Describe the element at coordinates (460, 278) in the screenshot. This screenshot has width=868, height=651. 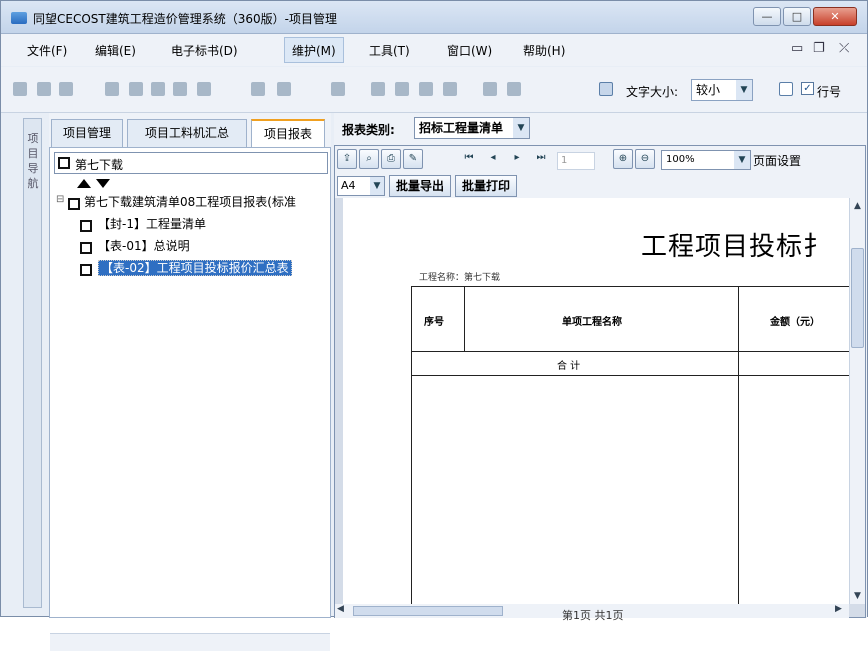
I see `project-name: 工程名称：第七下载` at that location.